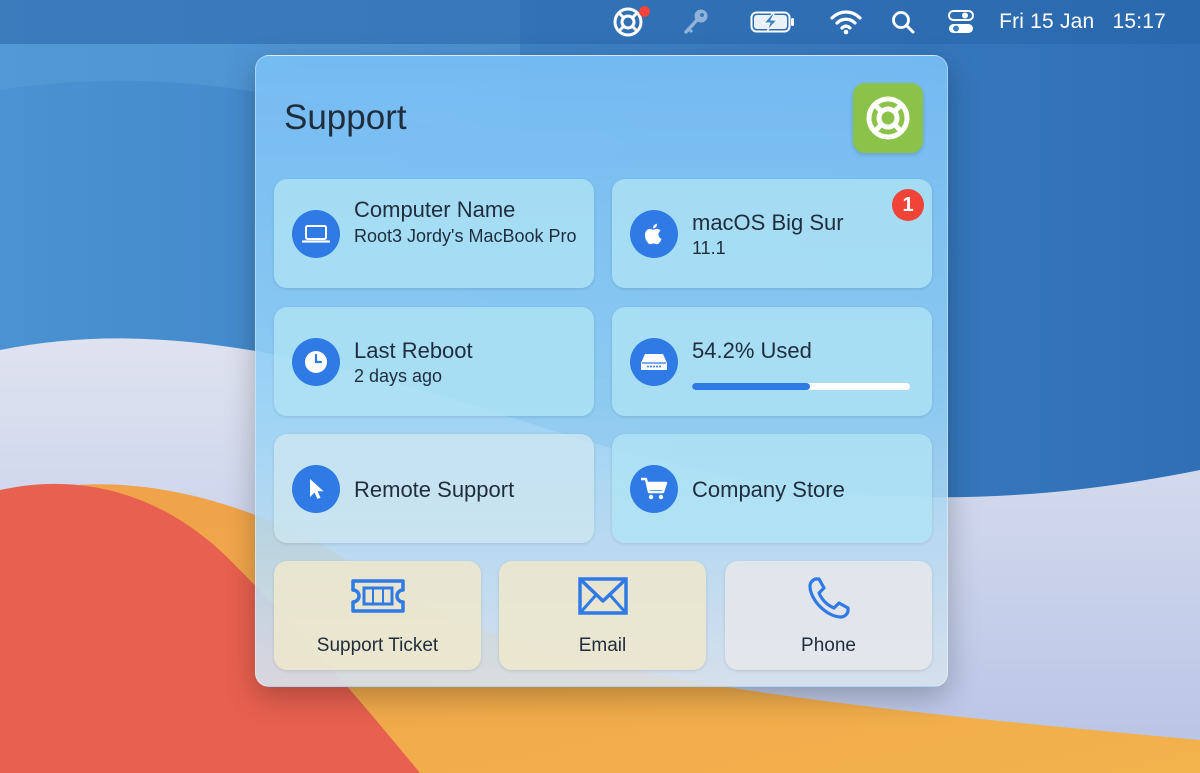 This screenshot has height=773, width=1200. Describe the element at coordinates (398, 376) in the screenshot. I see `last-reboot-value: 2 days ago` at that location.